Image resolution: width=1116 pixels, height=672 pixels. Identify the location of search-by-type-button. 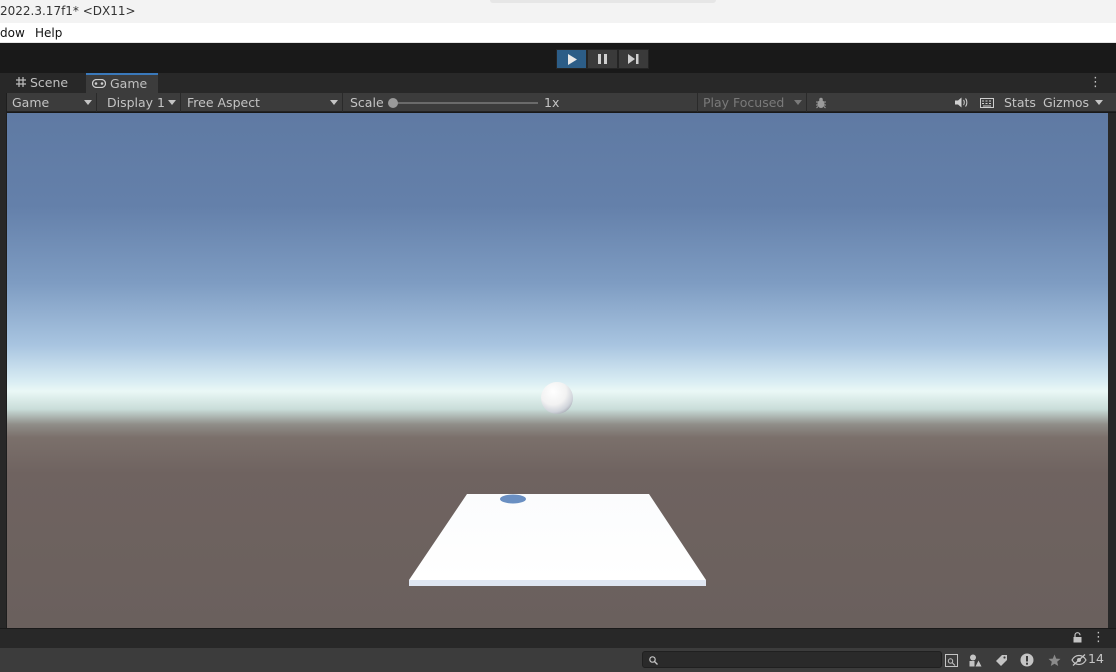
(951, 660).